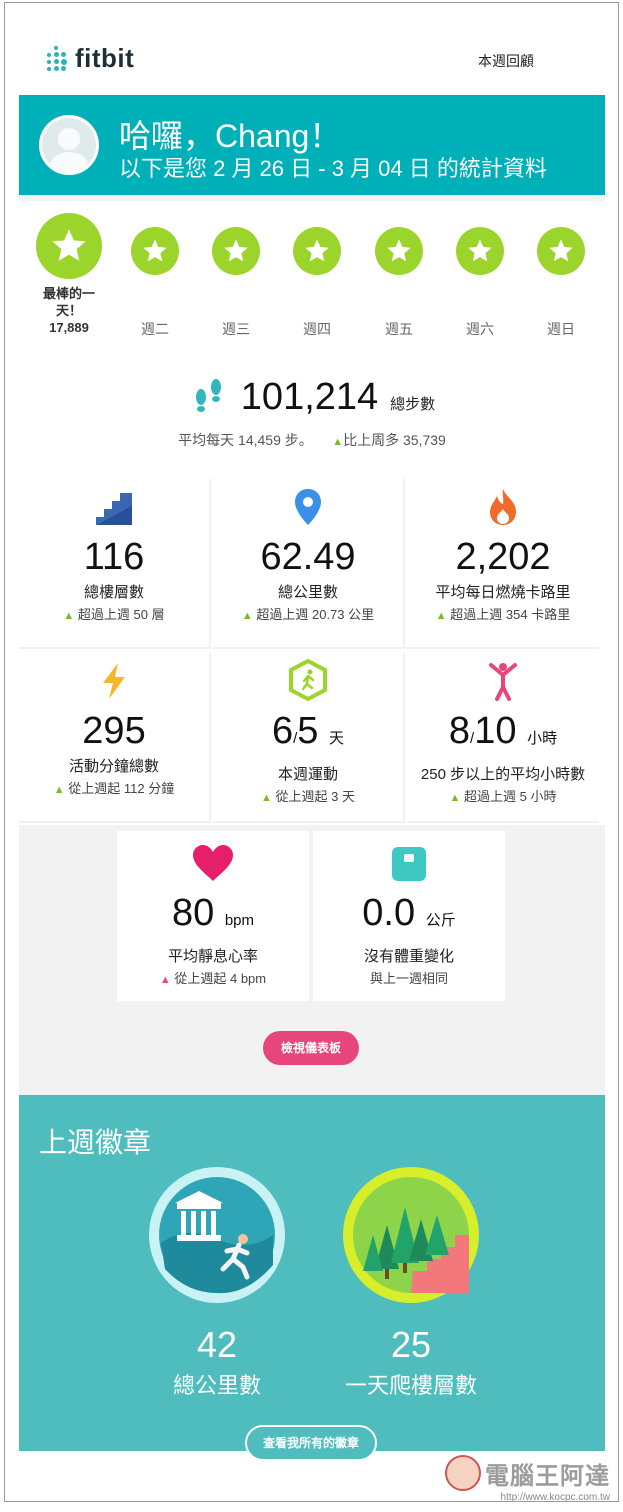  What do you see at coordinates (394, 440) in the screenshot?
I see `steps-compare: 比上周多 35,739` at bounding box center [394, 440].